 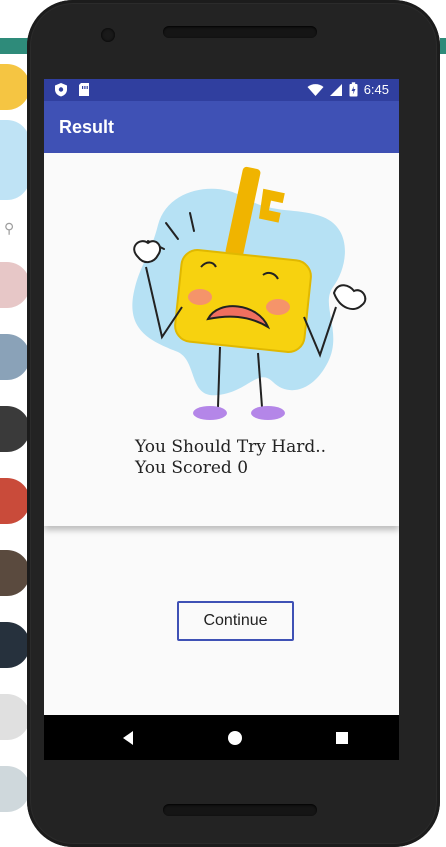 I want to click on navigation-bar, so click(x=221, y=737).